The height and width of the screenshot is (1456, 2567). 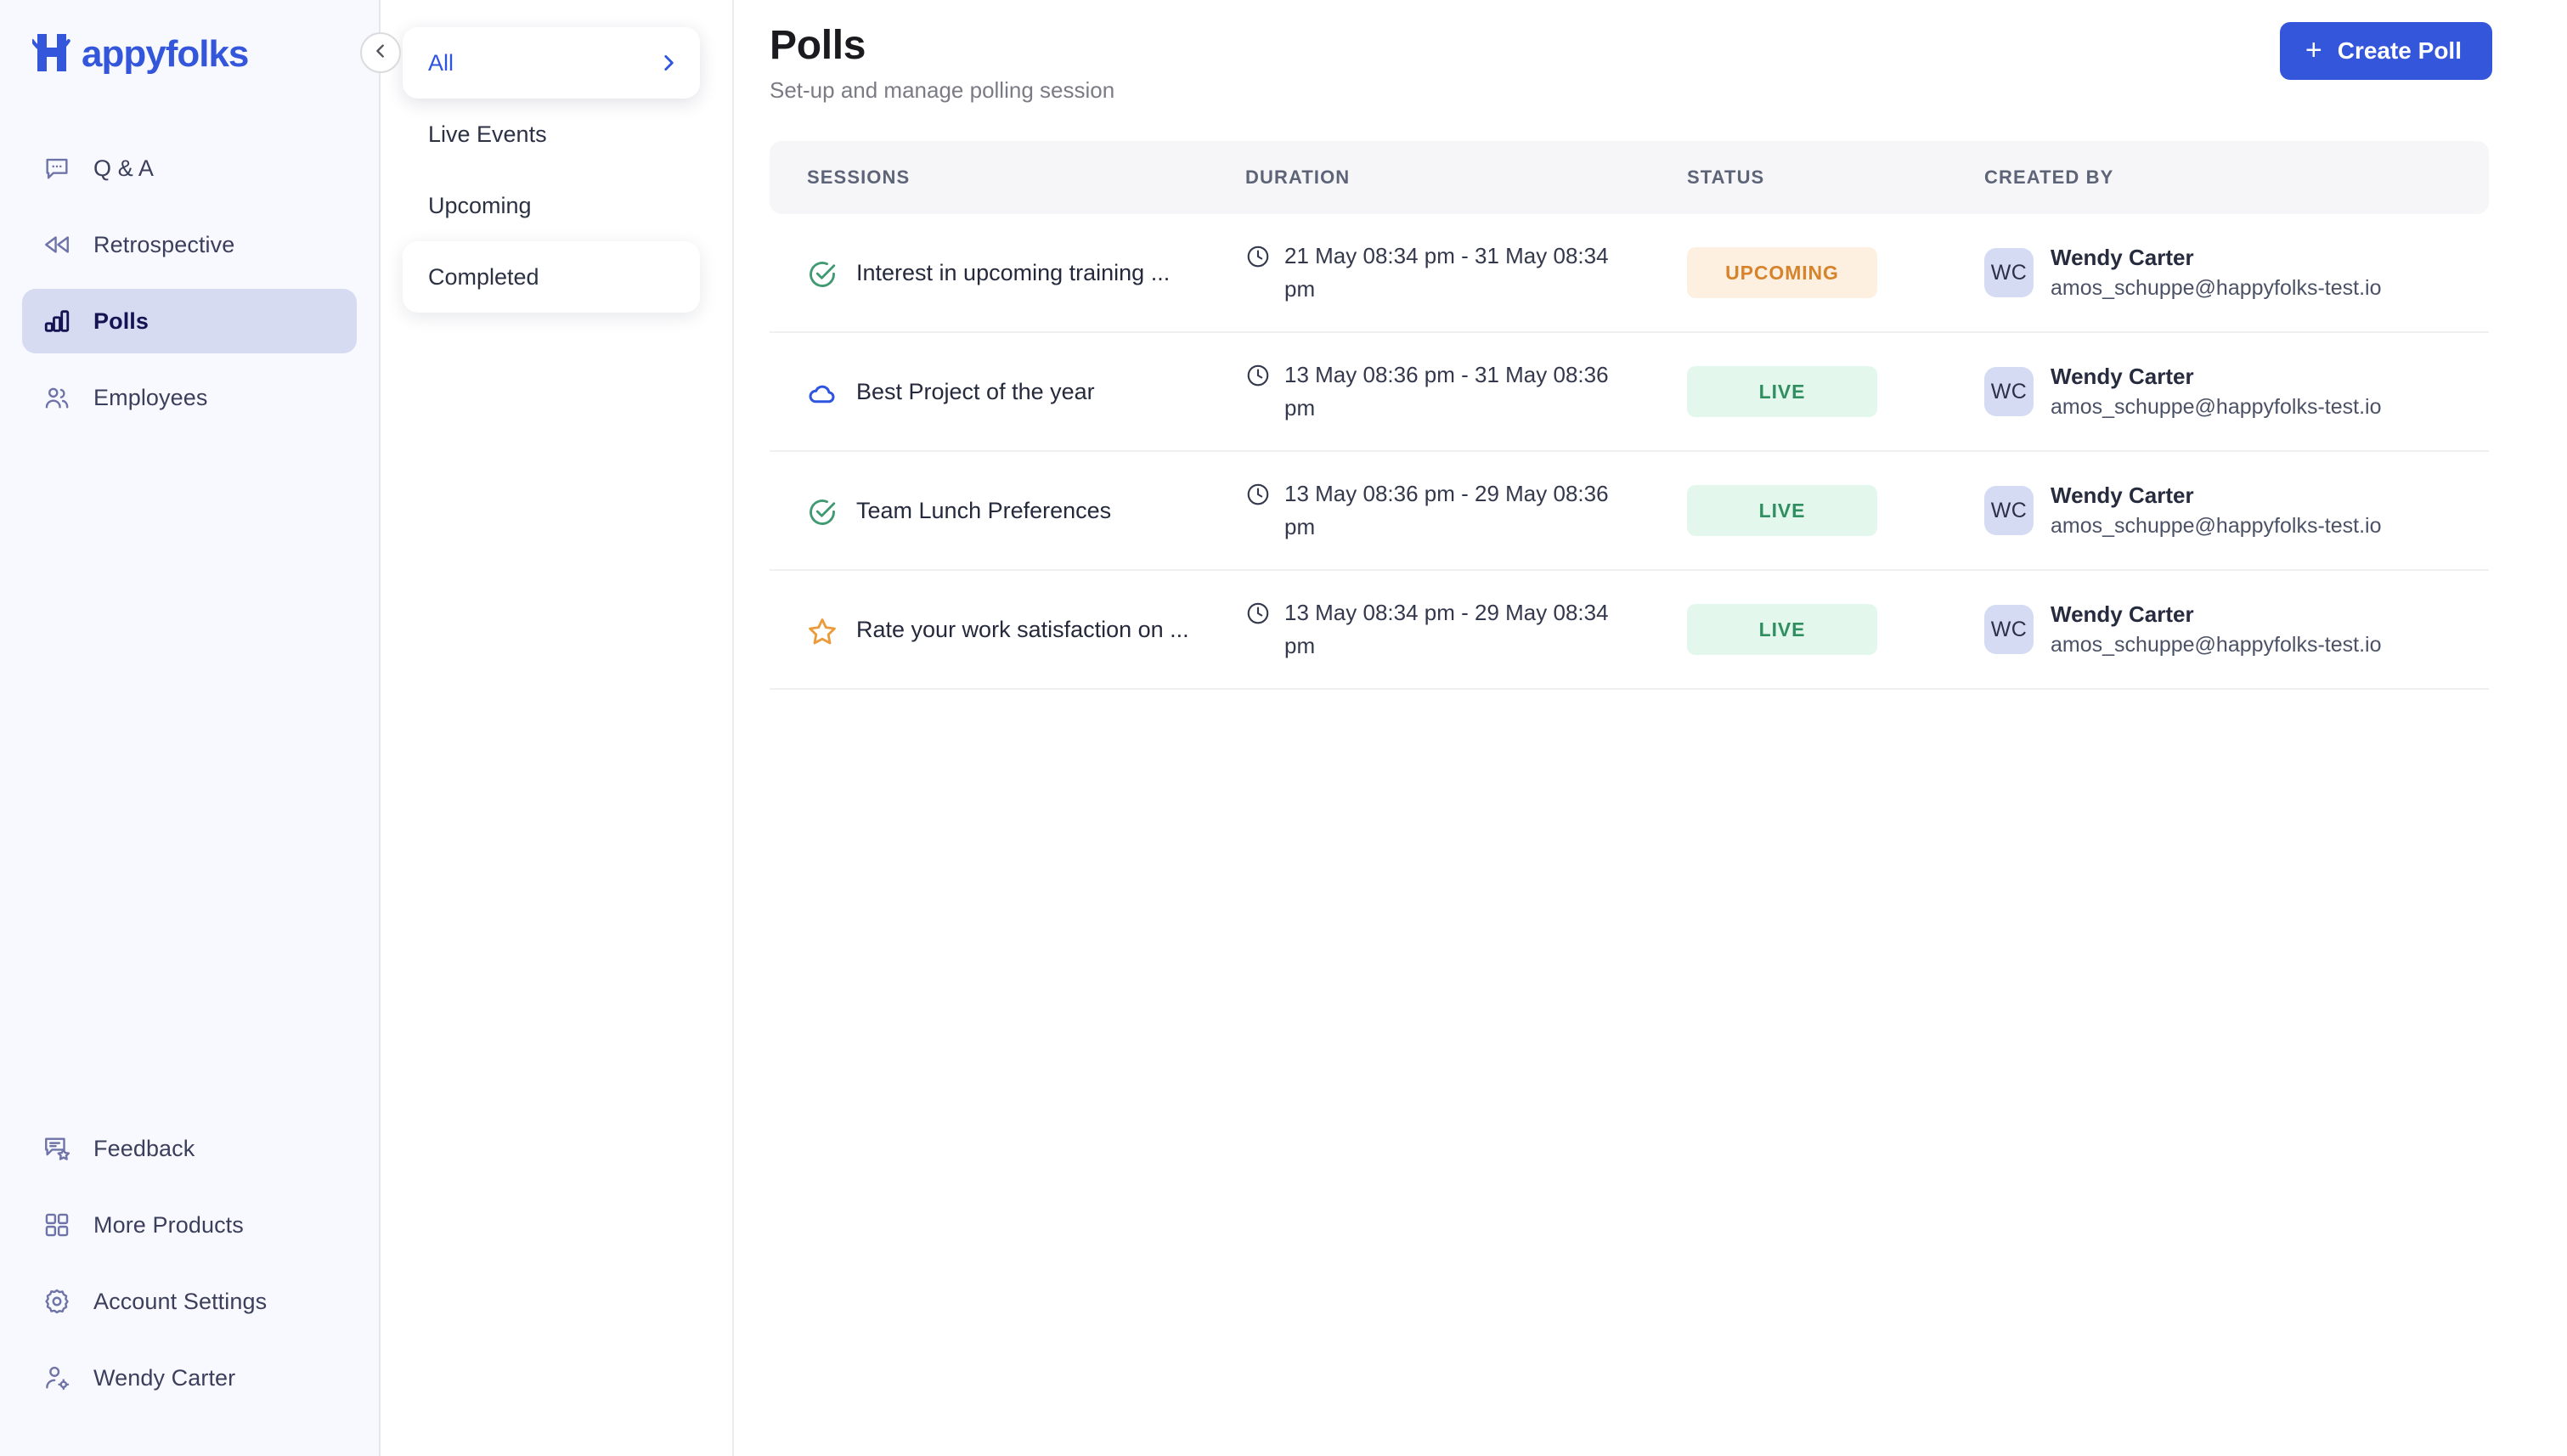 What do you see at coordinates (976, 391) in the screenshot?
I see `session-name: Best Project of the year` at bounding box center [976, 391].